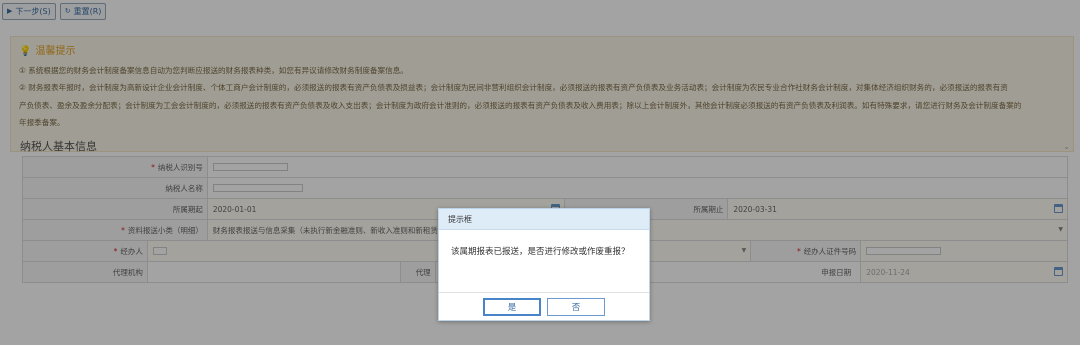 The width and height of the screenshot is (1080, 345). Describe the element at coordinates (512, 306) in the screenshot. I see `yes-button: 是` at that location.